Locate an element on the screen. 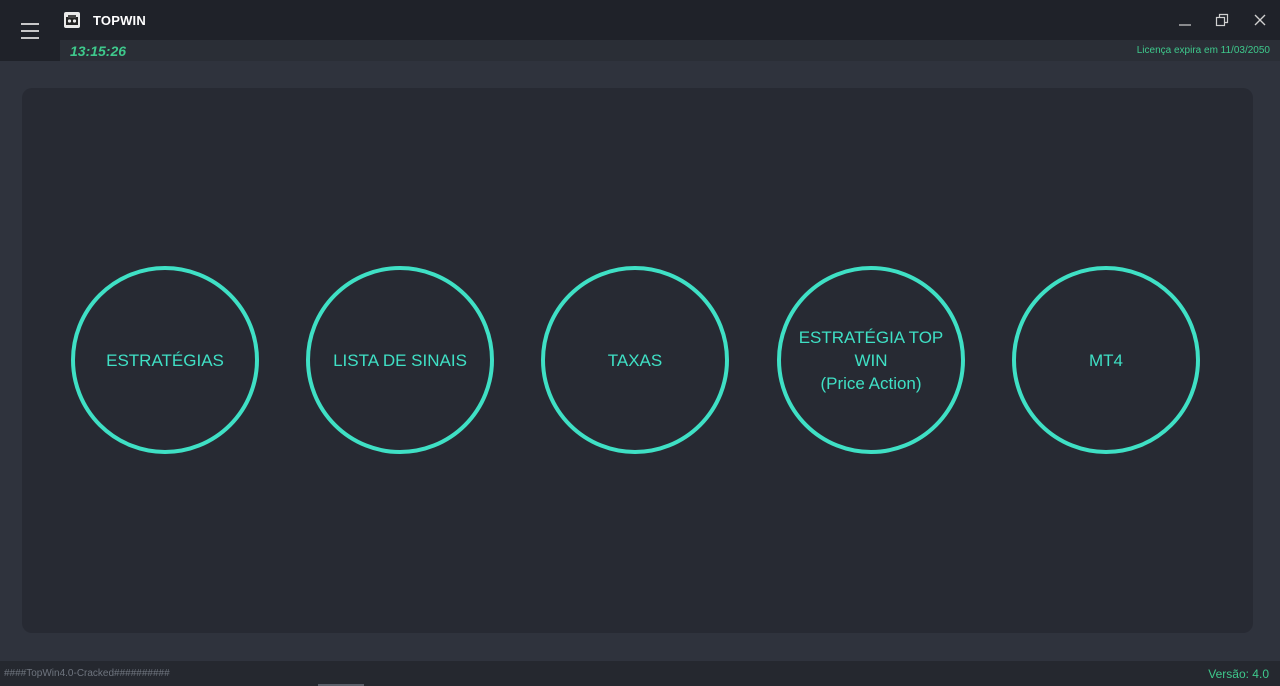 The image size is (1280, 686). restore-button is located at coordinates (1222, 20).